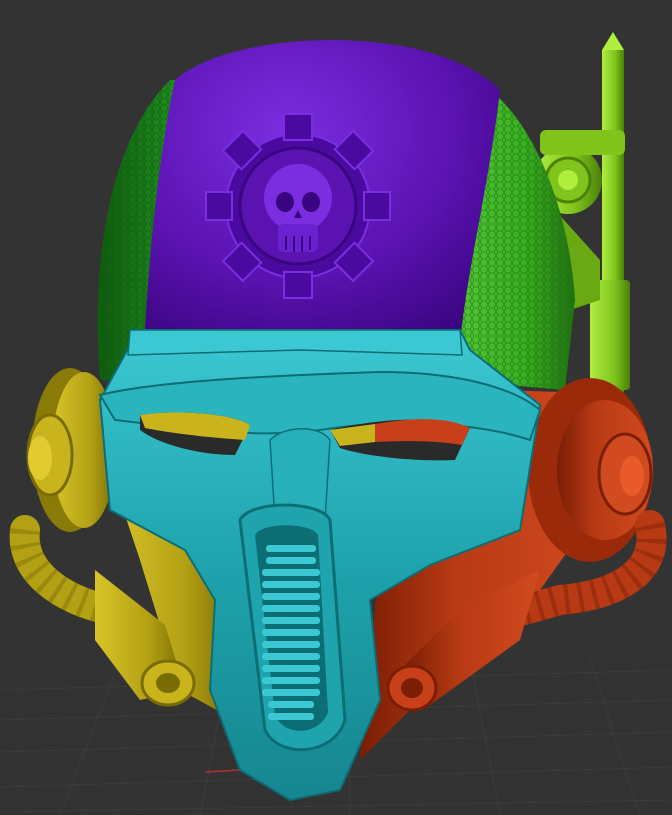  Describe the element at coordinates (298, 206) in the screenshot. I see `skull-cog-icon` at that location.